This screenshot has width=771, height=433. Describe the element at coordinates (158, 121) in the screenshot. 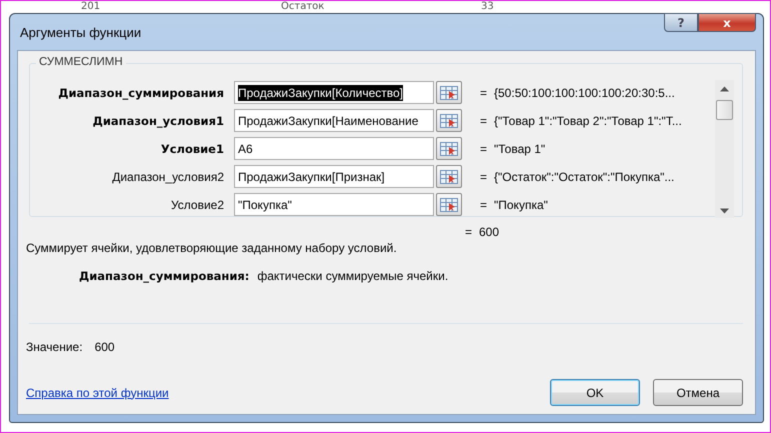

I see `argument-label: Диапазон_условия1` at that location.